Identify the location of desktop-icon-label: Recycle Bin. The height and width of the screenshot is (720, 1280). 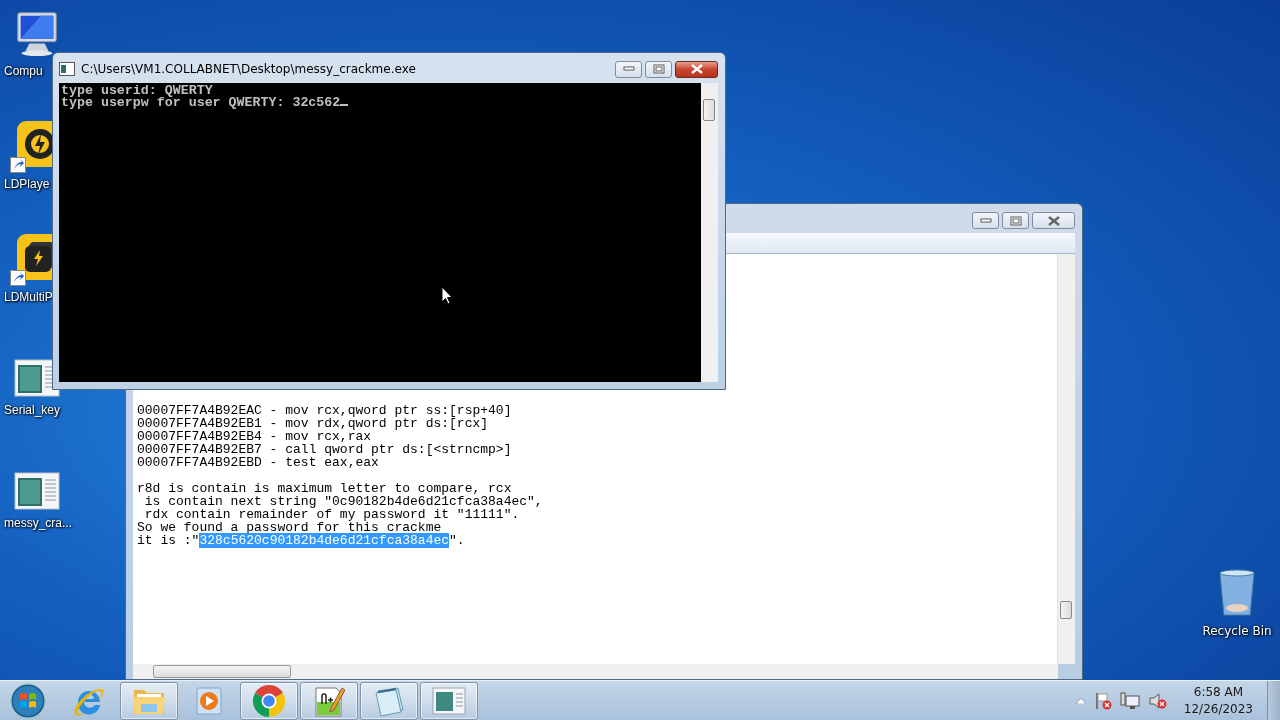
(1237, 631).